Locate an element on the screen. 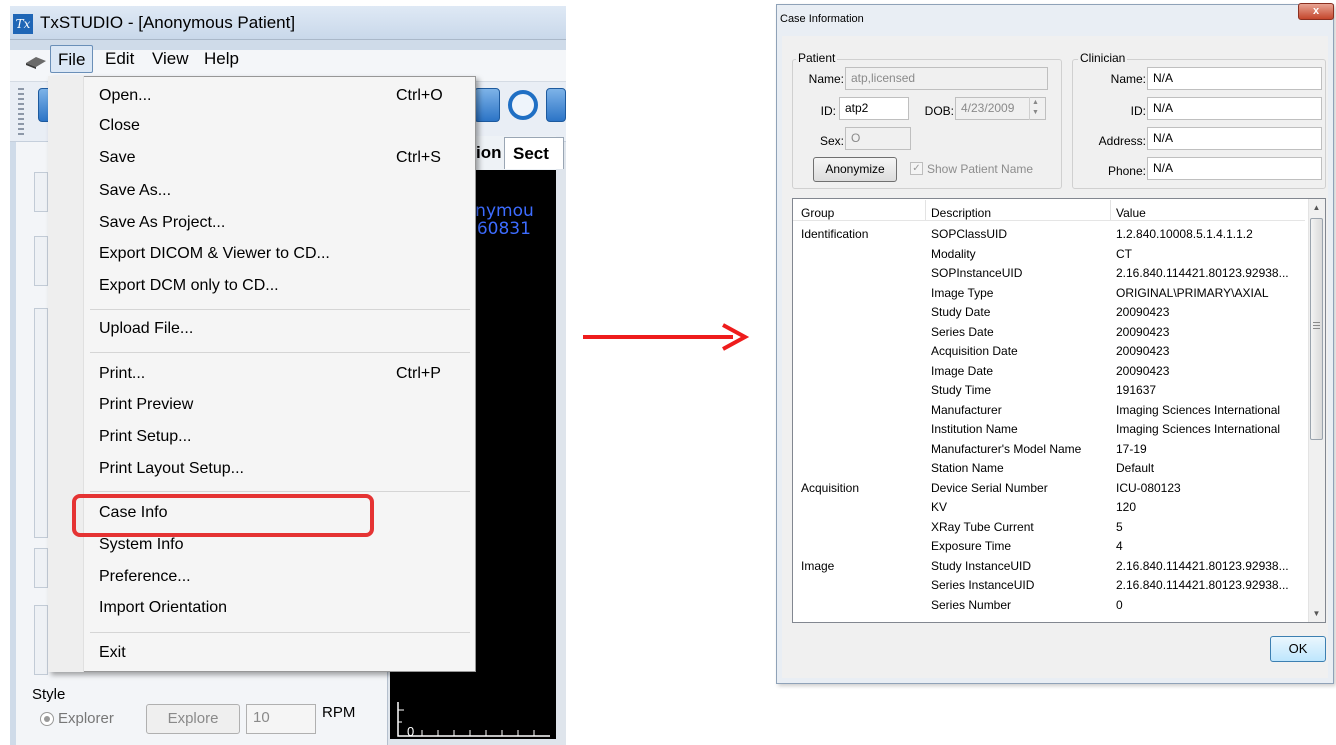  table-row: Series Date 20090423 is located at coordinates (1049, 332).